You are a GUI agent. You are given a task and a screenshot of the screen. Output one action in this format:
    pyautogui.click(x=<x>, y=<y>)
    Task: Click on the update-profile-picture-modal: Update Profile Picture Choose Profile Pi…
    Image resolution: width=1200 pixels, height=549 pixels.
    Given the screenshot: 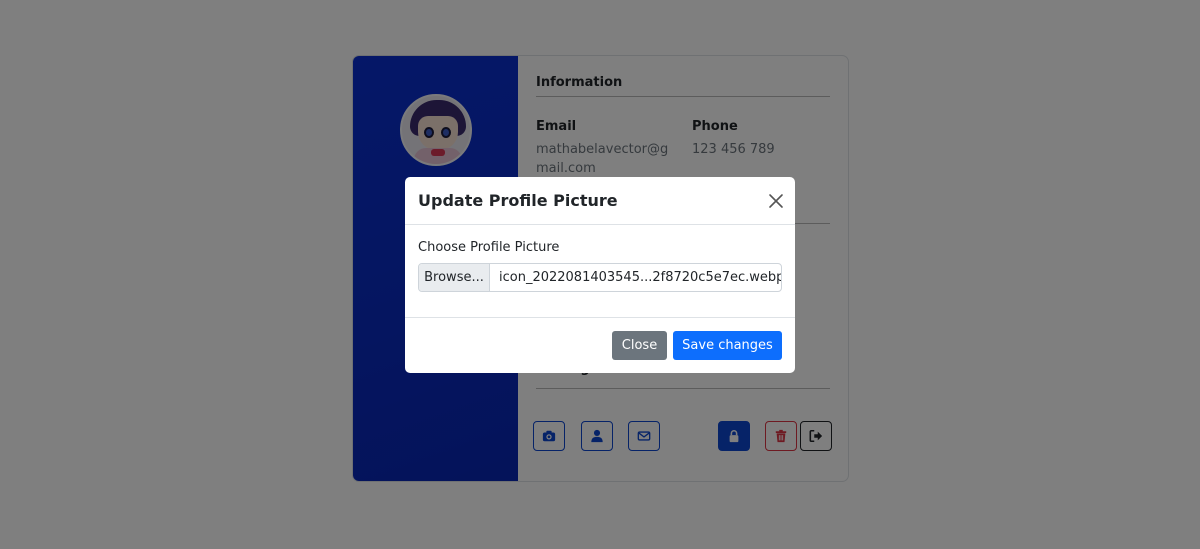 What is the action you would take?
    pyautogui.click(x=600, y=275)
    